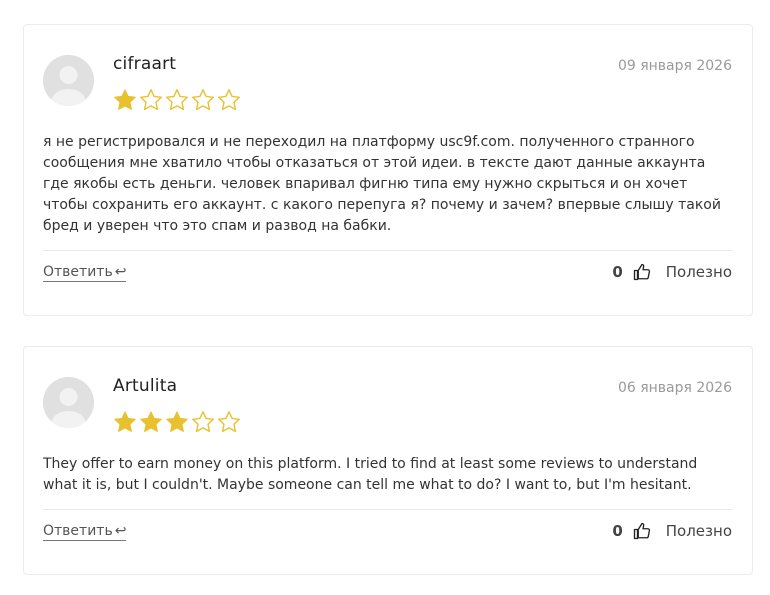 This screenshot has width=770, height=595. What do you see at coordinates (674, 66) in the screenshot?
I see `review-date: 09 января 2026` at bounding box center [674, 66].